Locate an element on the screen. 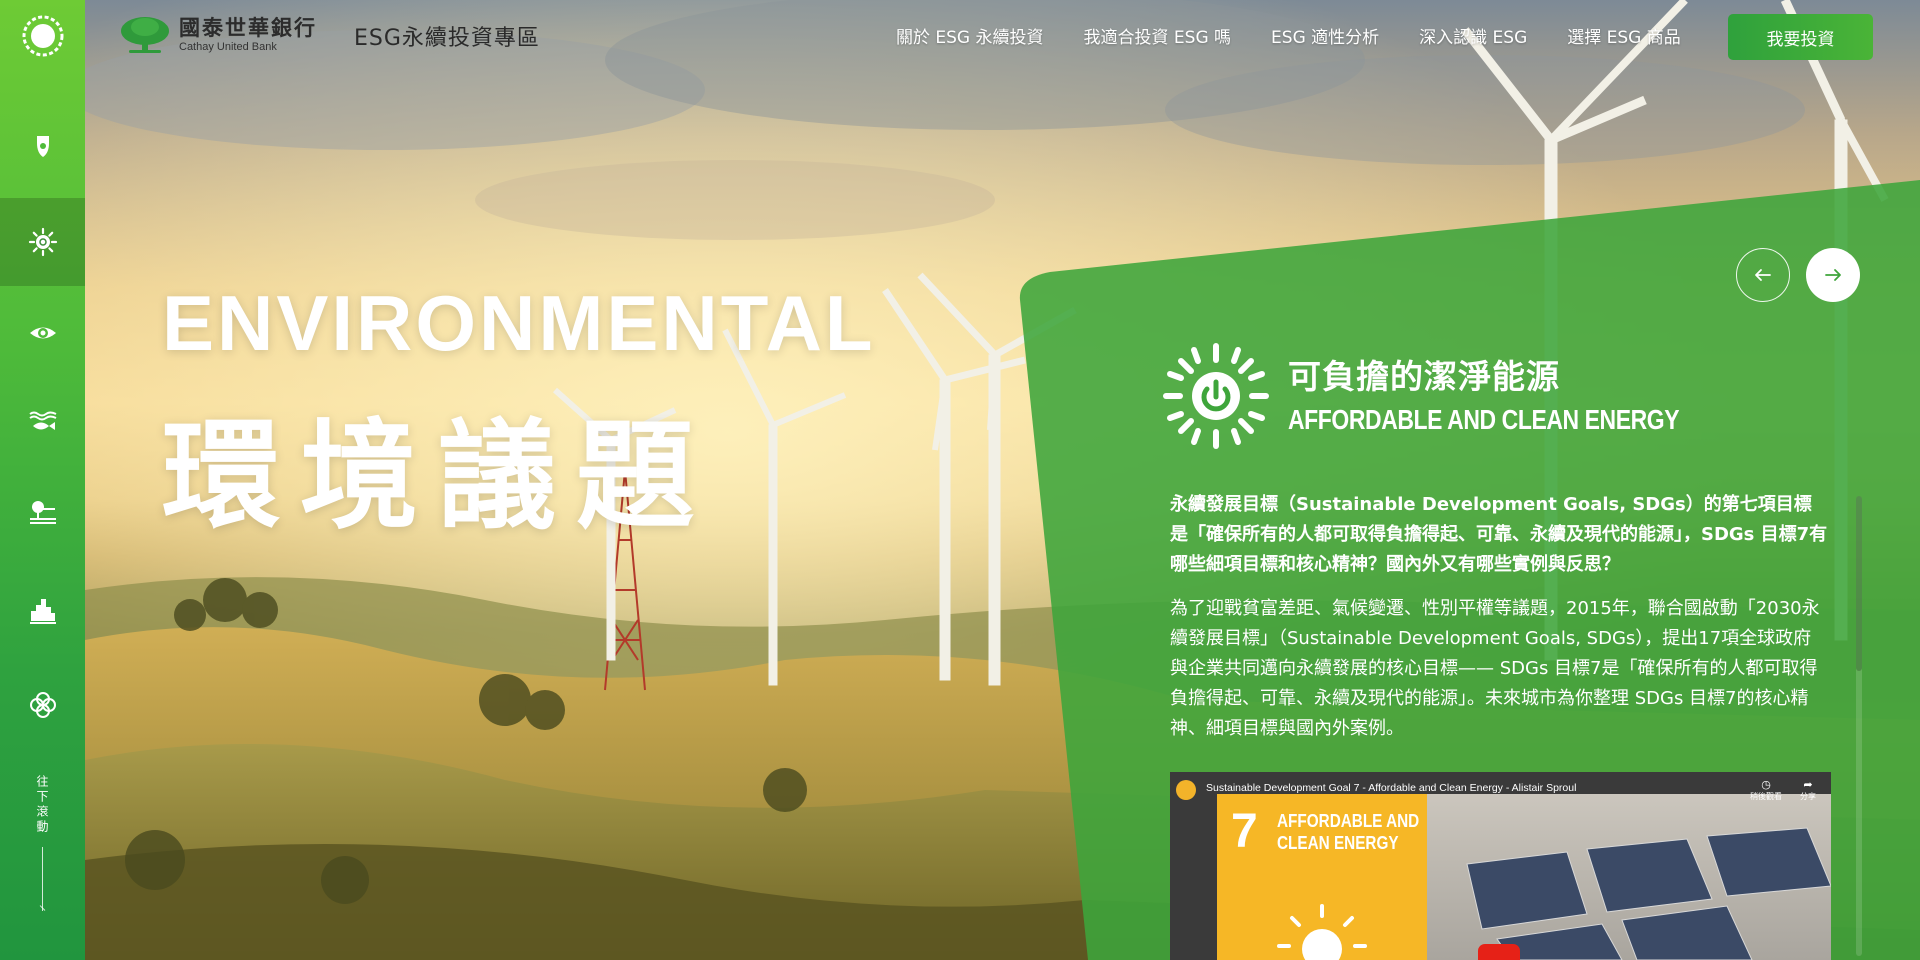 Image resolution: width=1920 pixels, height=960 pixels. share-button: ➦ 分享 is located at coordinates (1808, 790).